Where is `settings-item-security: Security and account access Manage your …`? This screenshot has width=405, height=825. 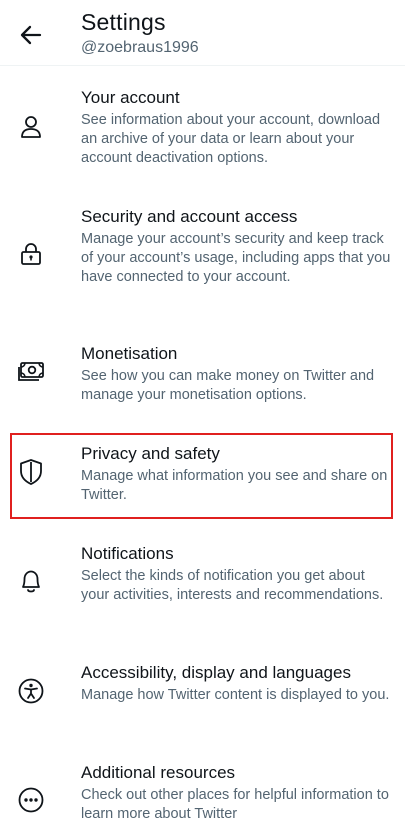
settings-item-security: Security and account access Manage your … is located at coordinates (202, 257).